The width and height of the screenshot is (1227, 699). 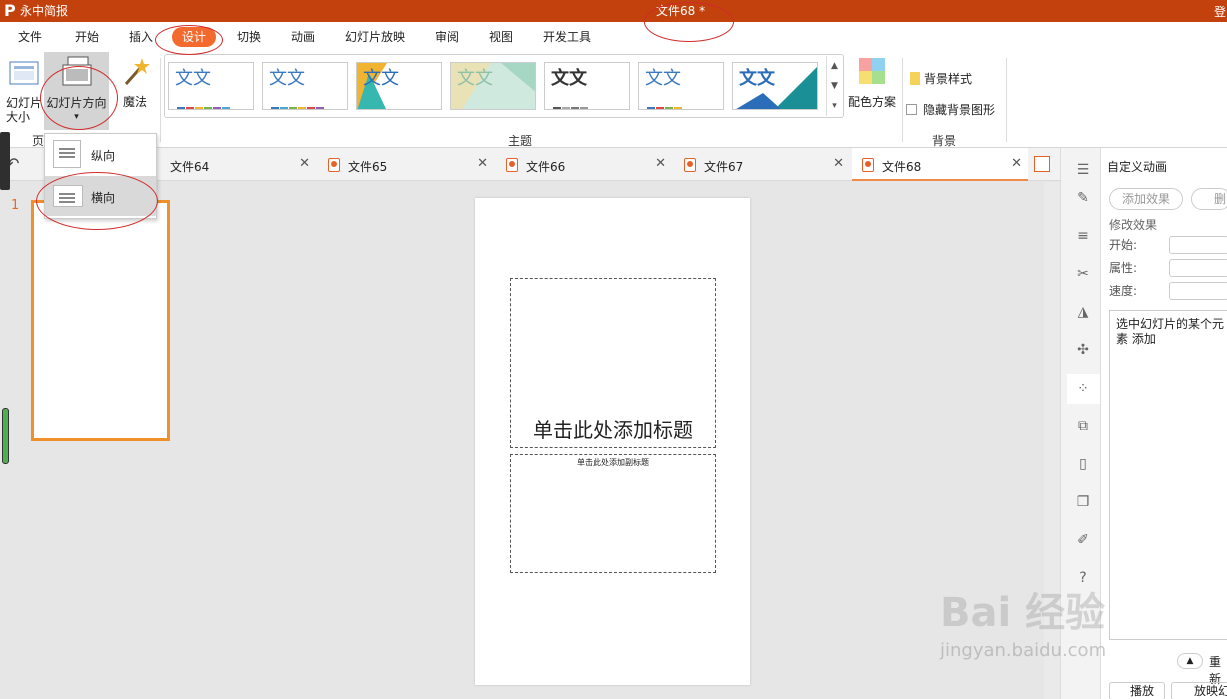 I want to click on speed-label: 速度:, so click(x=1123, y=291).